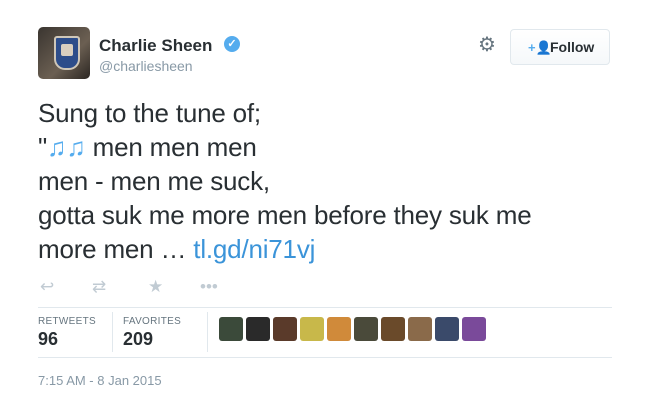 The width and height of the screenshot is (650, 405). What do you see at coordinates (171, 147) in the screenshot?
I see `tweet-line-2-text: men men men` at bounding box center [171, 147].